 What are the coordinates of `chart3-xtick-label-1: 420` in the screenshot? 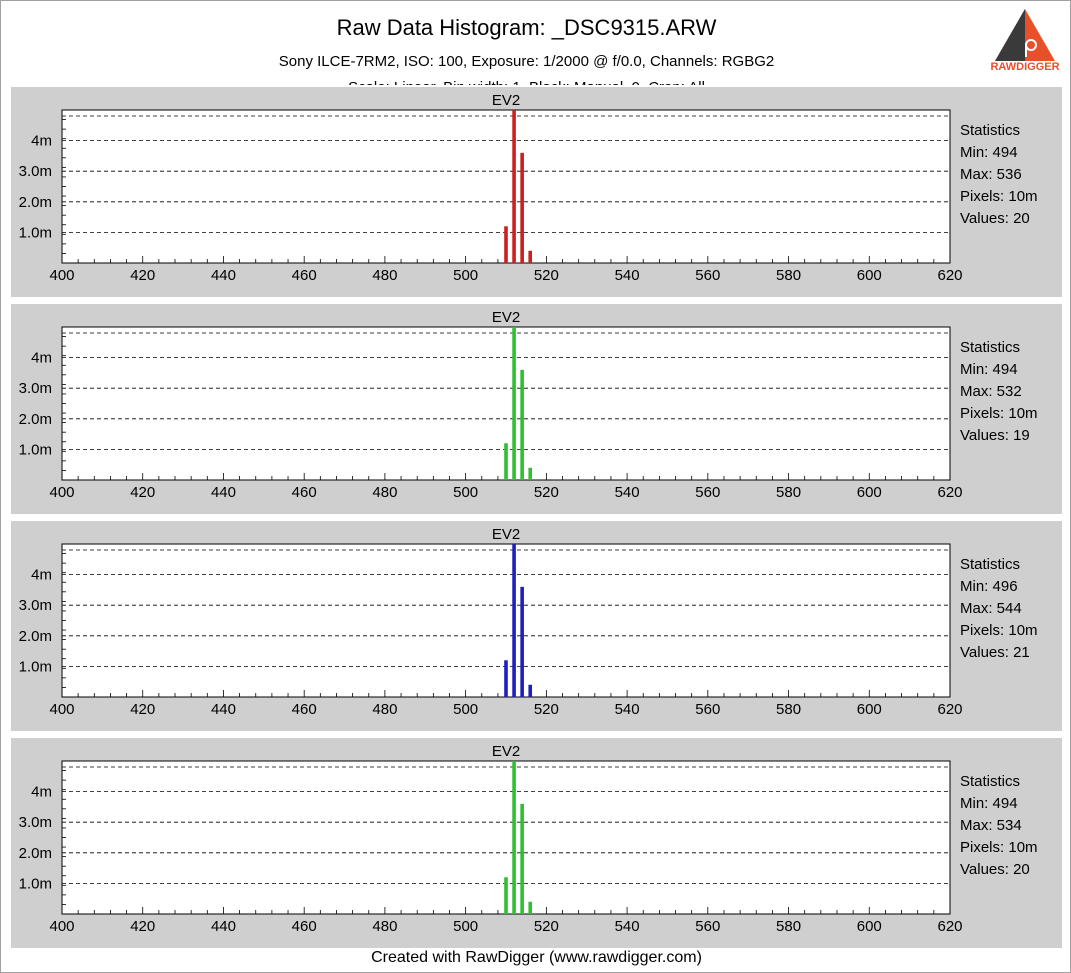 It's located at (142, 926).